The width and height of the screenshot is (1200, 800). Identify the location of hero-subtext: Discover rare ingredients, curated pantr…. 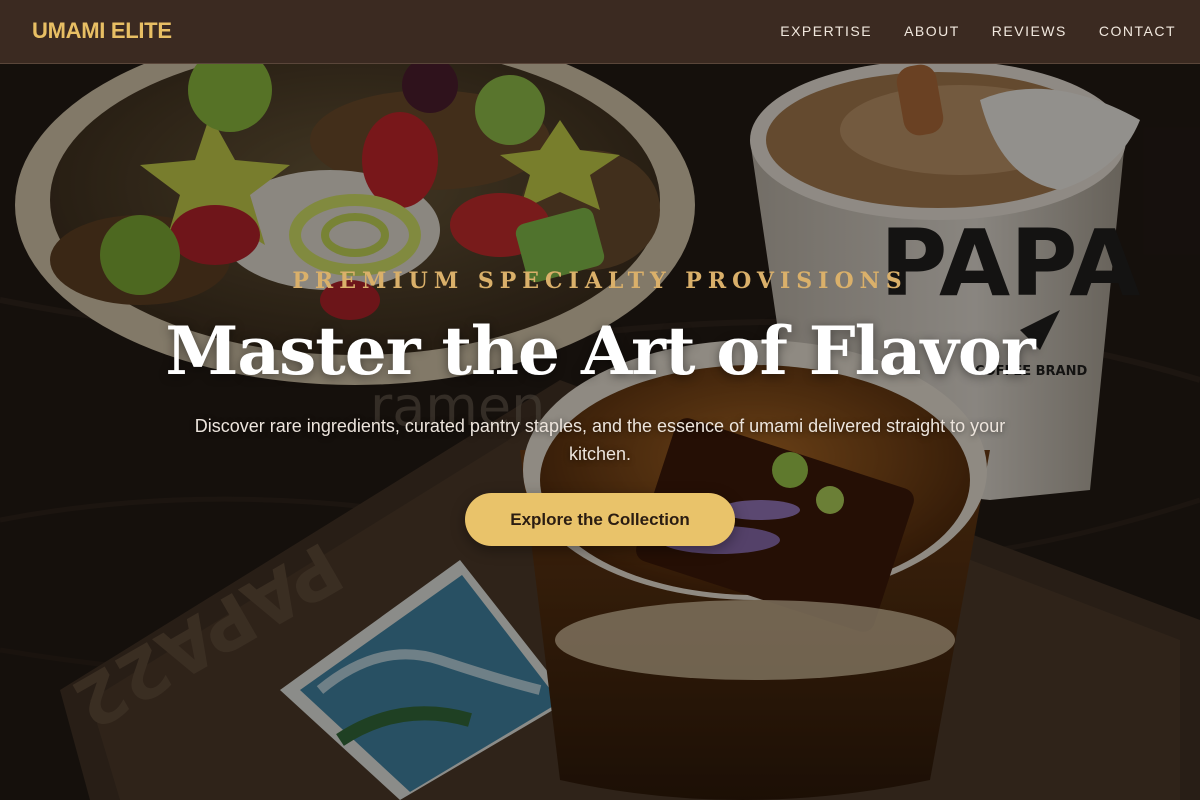
(600, 440).